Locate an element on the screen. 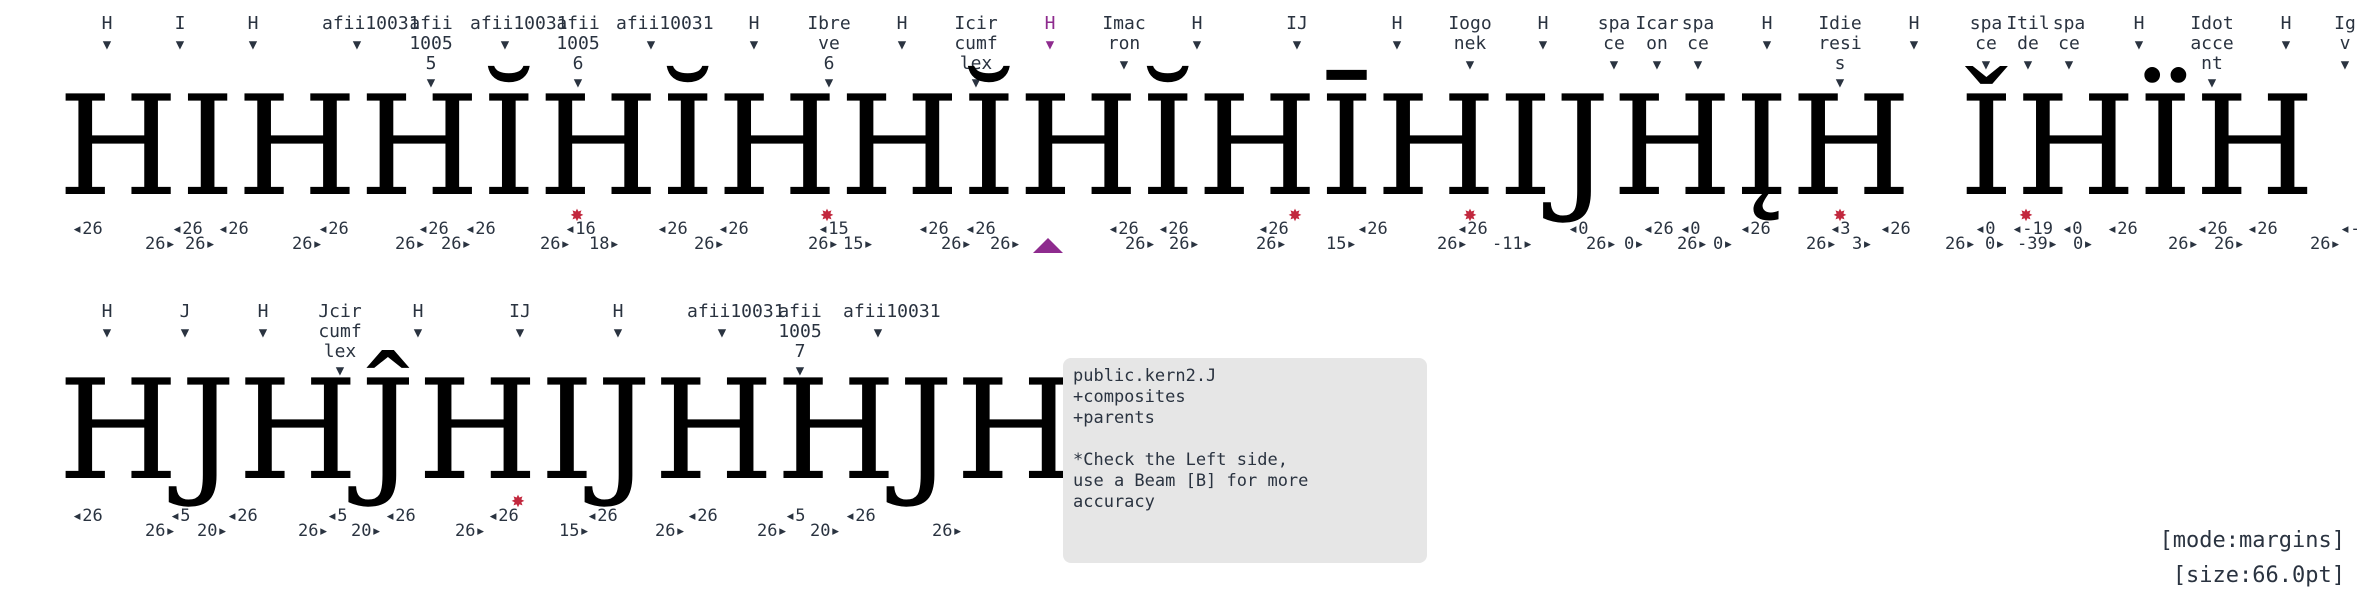 This screenshot has width=2357, height=594. glyph-name-label: afii 1005 6 is located at coordinates (578, 44).